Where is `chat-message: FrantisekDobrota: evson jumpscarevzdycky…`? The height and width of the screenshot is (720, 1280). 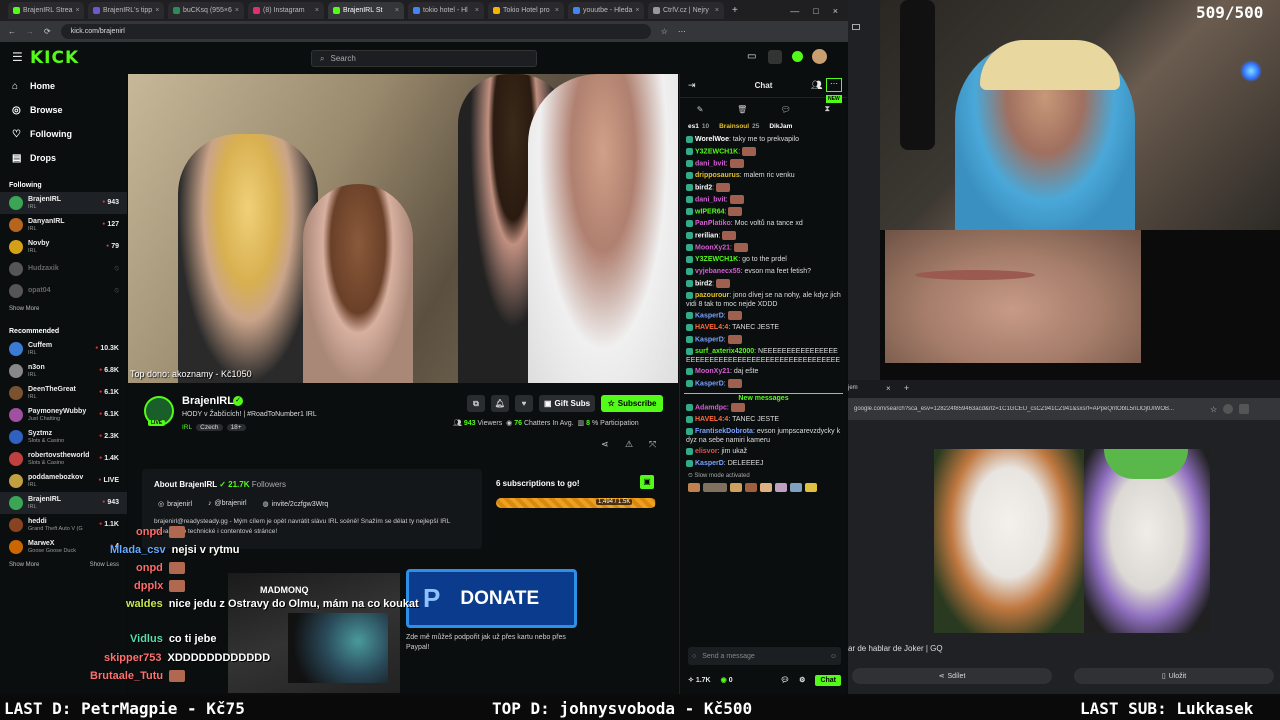 chat-message: FrantisekDobrota: evson jumpscarevzdycky… is located at coordinates (763, 436).